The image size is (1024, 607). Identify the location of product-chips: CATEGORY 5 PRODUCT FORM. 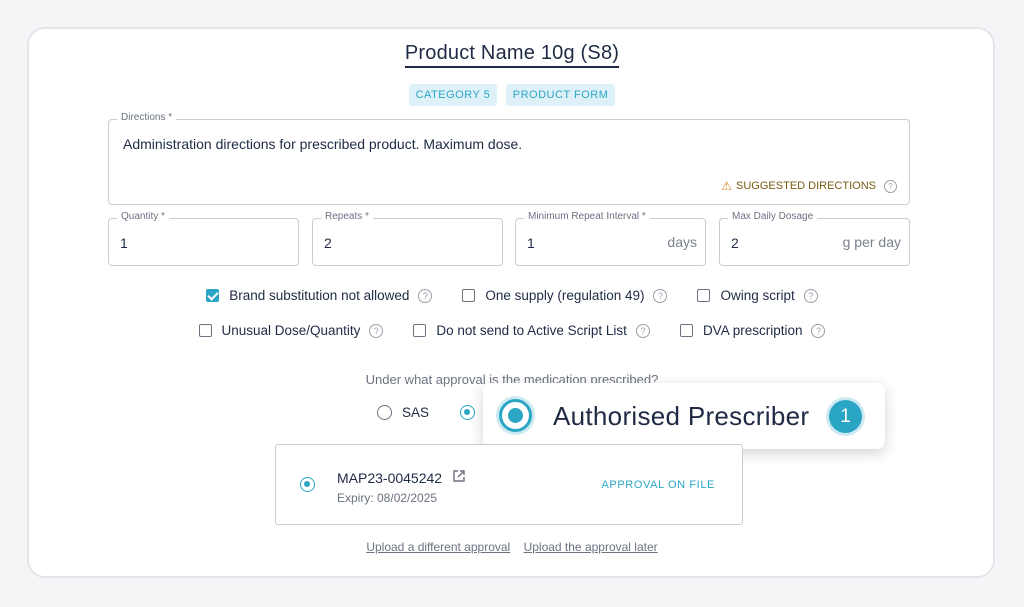
(512, 95).